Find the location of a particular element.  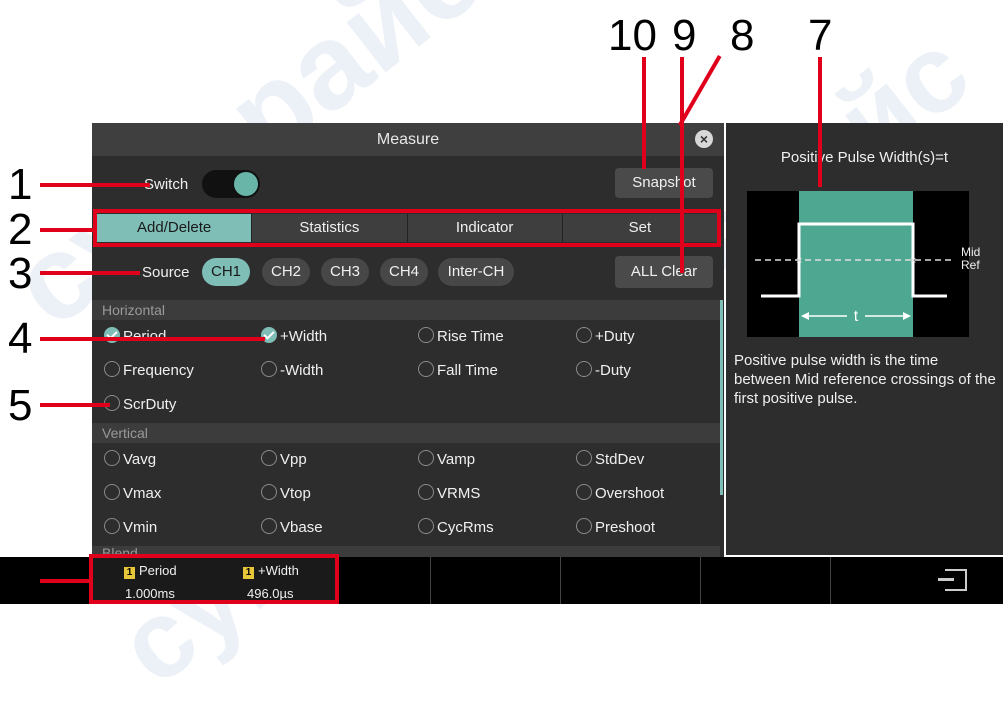

option-vamp: Vamp is located at coordinates (446, 460).